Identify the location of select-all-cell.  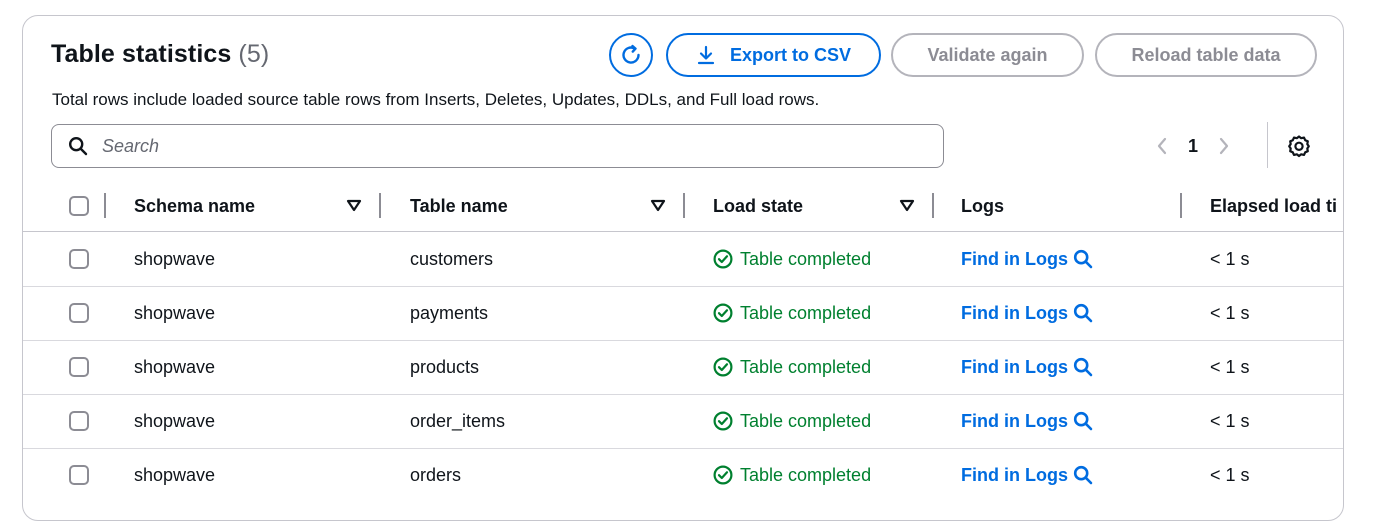
(79, 206).